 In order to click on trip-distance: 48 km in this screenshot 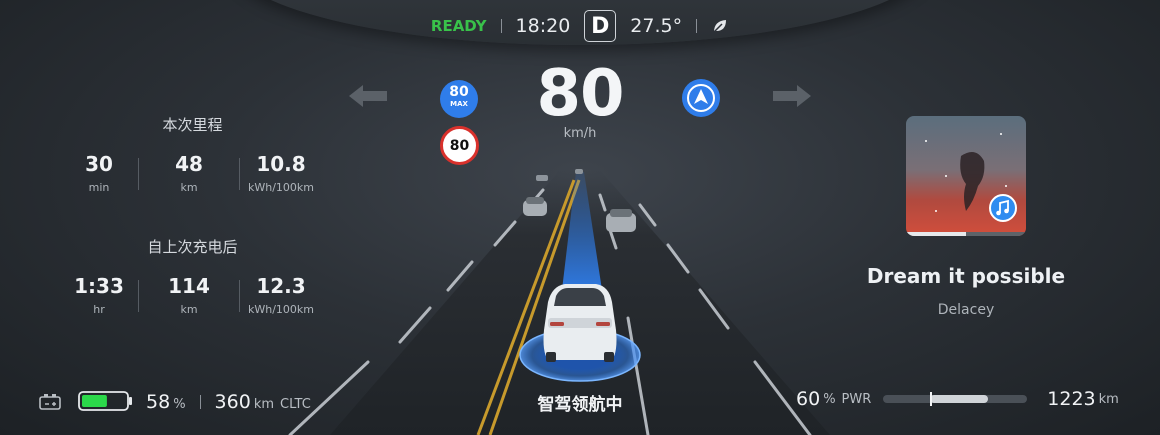, I will do `click(189, 173)`.